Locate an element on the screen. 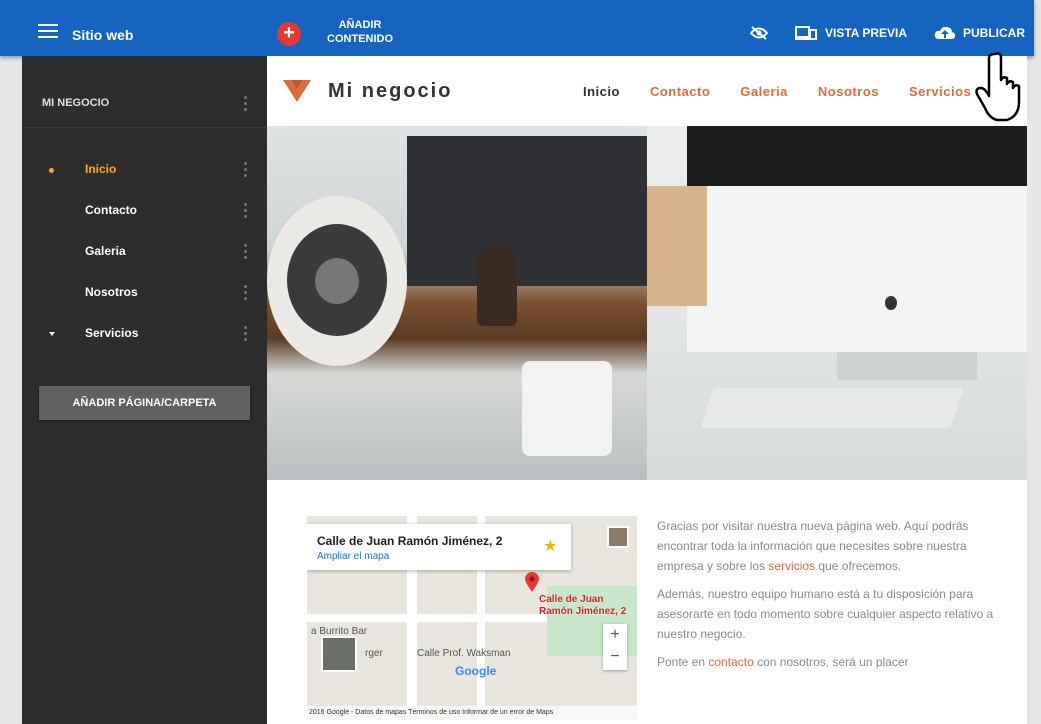 The height and width of the screenshot is (724, 1041). site-nav-galeria: Galeria is located at coordinates (764, 91).